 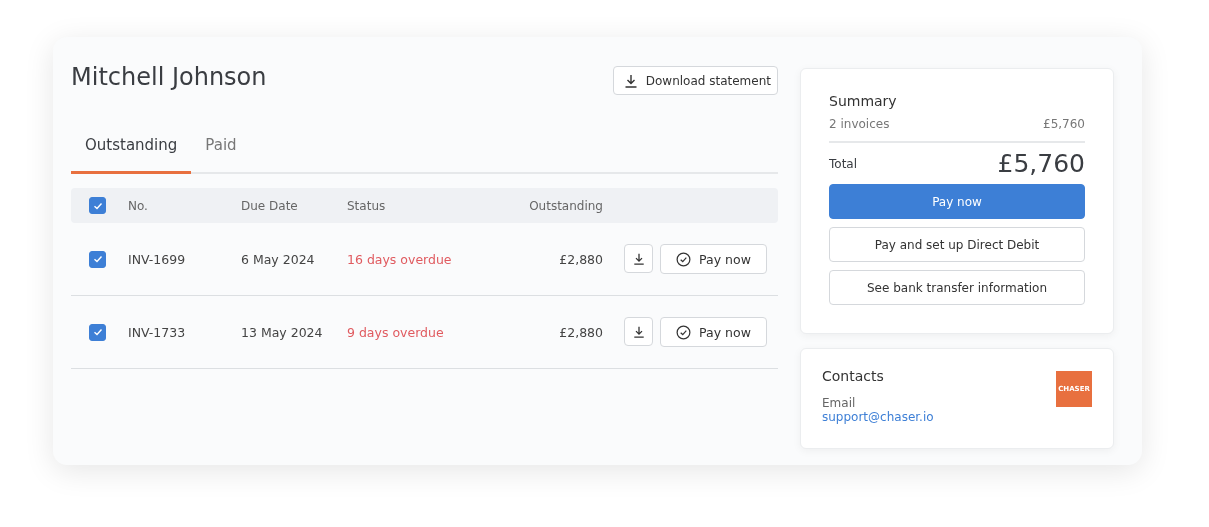 What do you see at coordinates (221, 149) in the screenshot?
I see `tab: Paid` at bounding box center [221, 149].